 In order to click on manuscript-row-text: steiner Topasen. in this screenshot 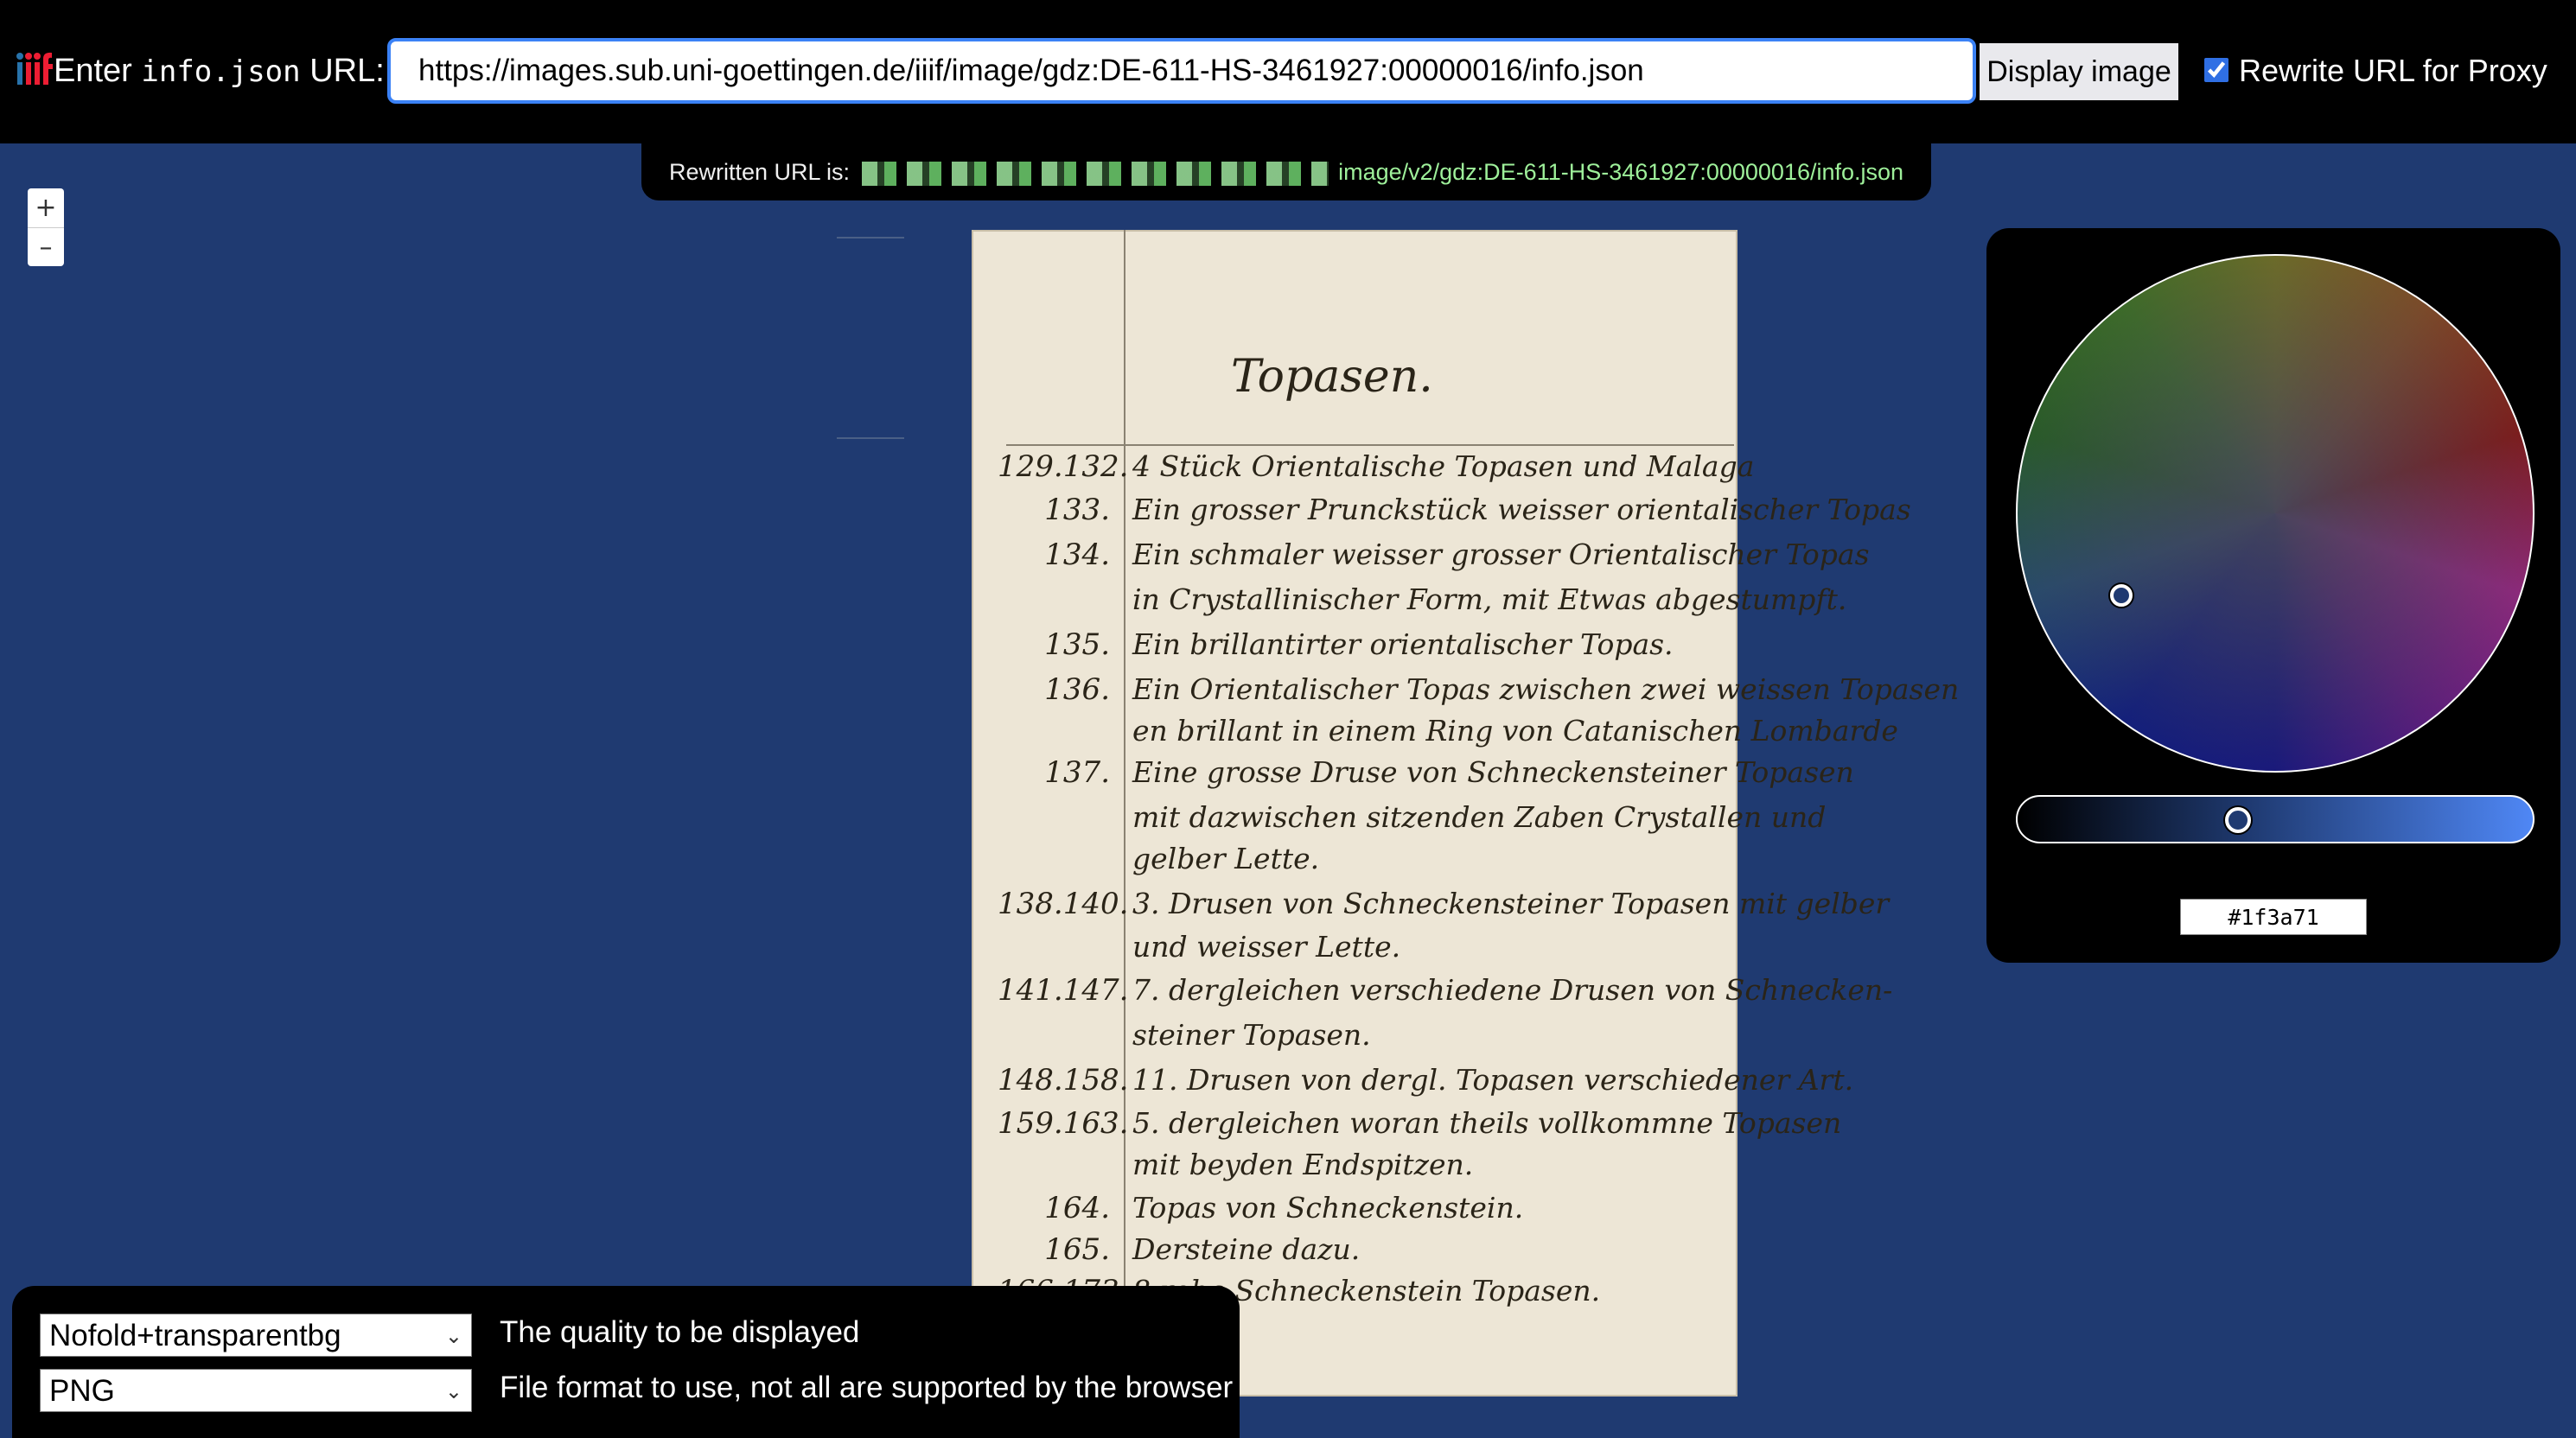, I will do `click(1251, 1035)`.